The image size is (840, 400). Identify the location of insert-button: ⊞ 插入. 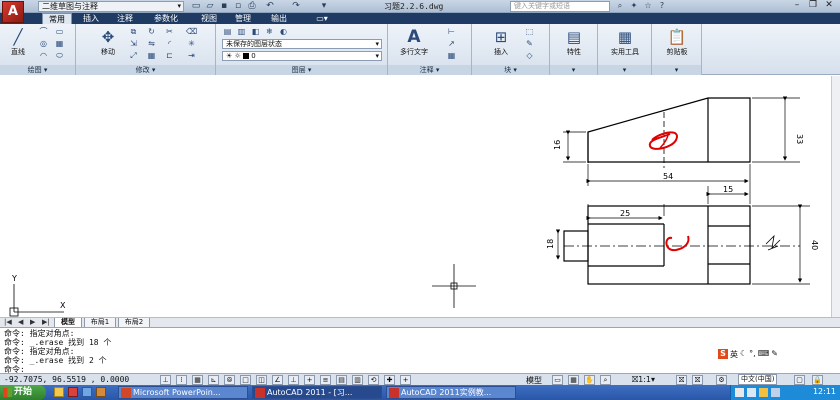
(501, 42).